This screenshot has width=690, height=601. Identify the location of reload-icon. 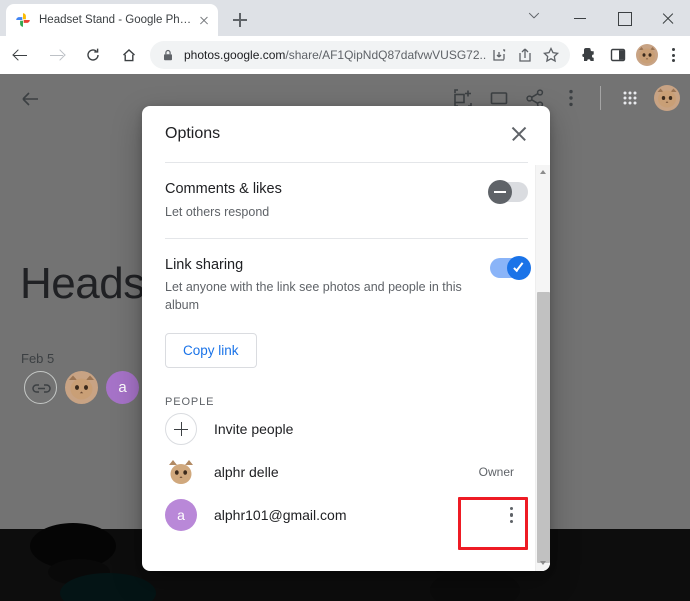
(93, 54).